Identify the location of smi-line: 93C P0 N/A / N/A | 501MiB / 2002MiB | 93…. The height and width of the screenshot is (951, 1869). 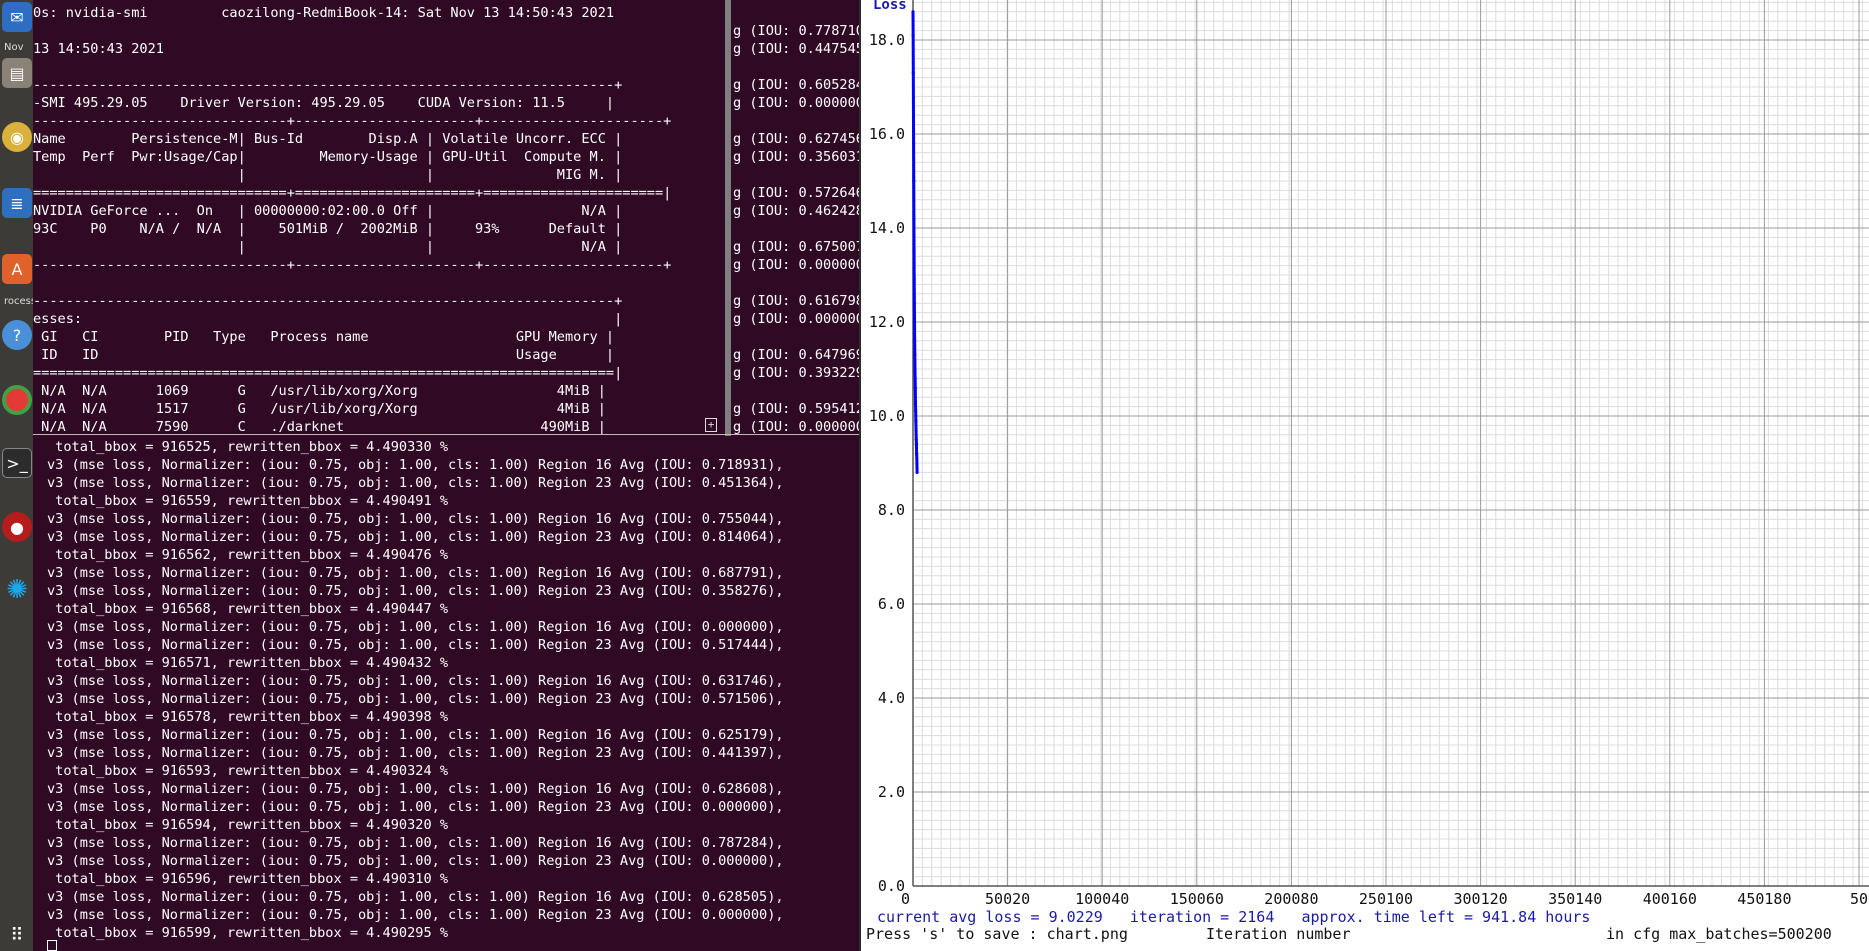
(328, 229).